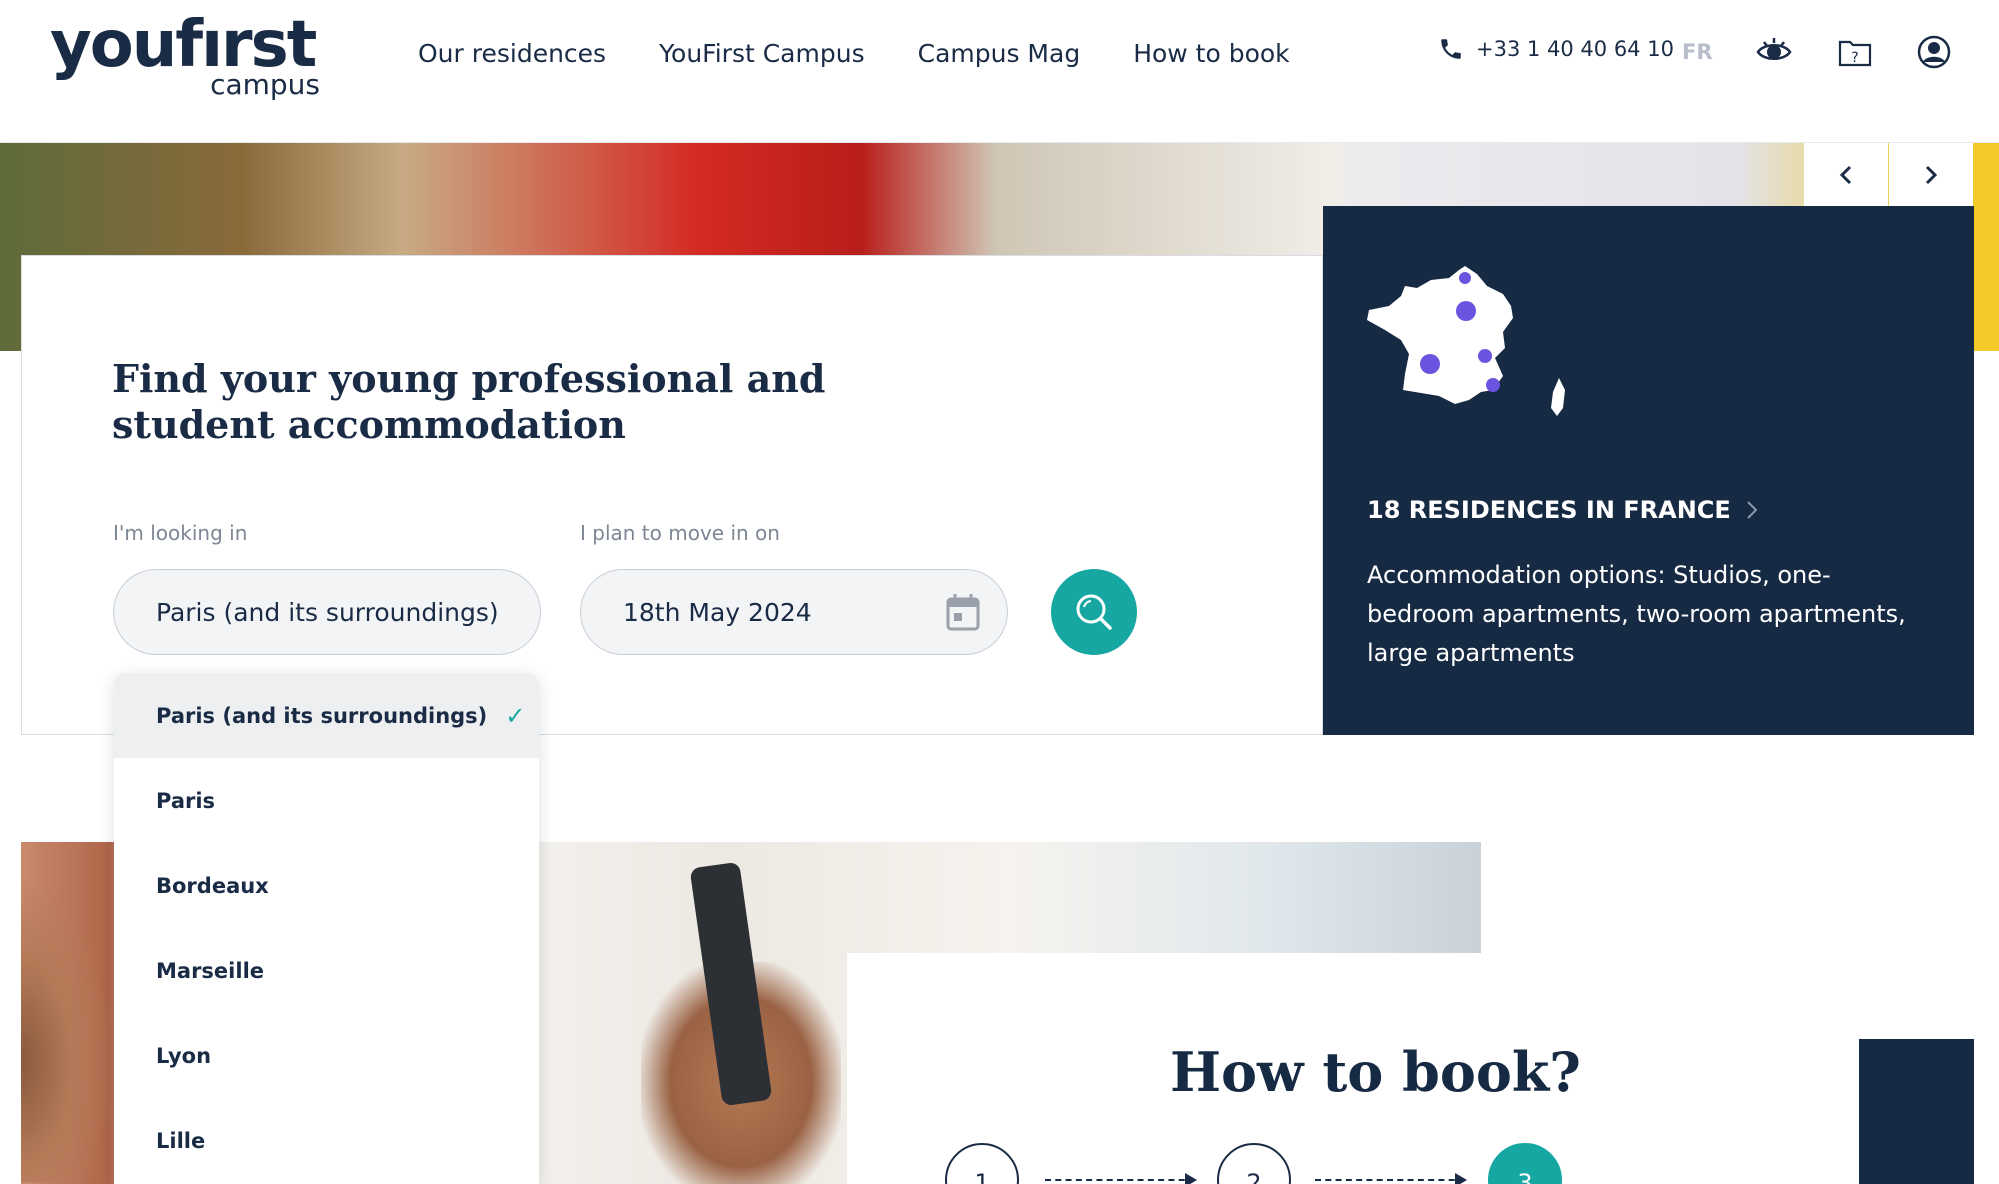 The image size is (1999, 1184). Describe the element at coordinates (1525, 1163) in the screenshot. I see `step-3-badge: 3` at that location.